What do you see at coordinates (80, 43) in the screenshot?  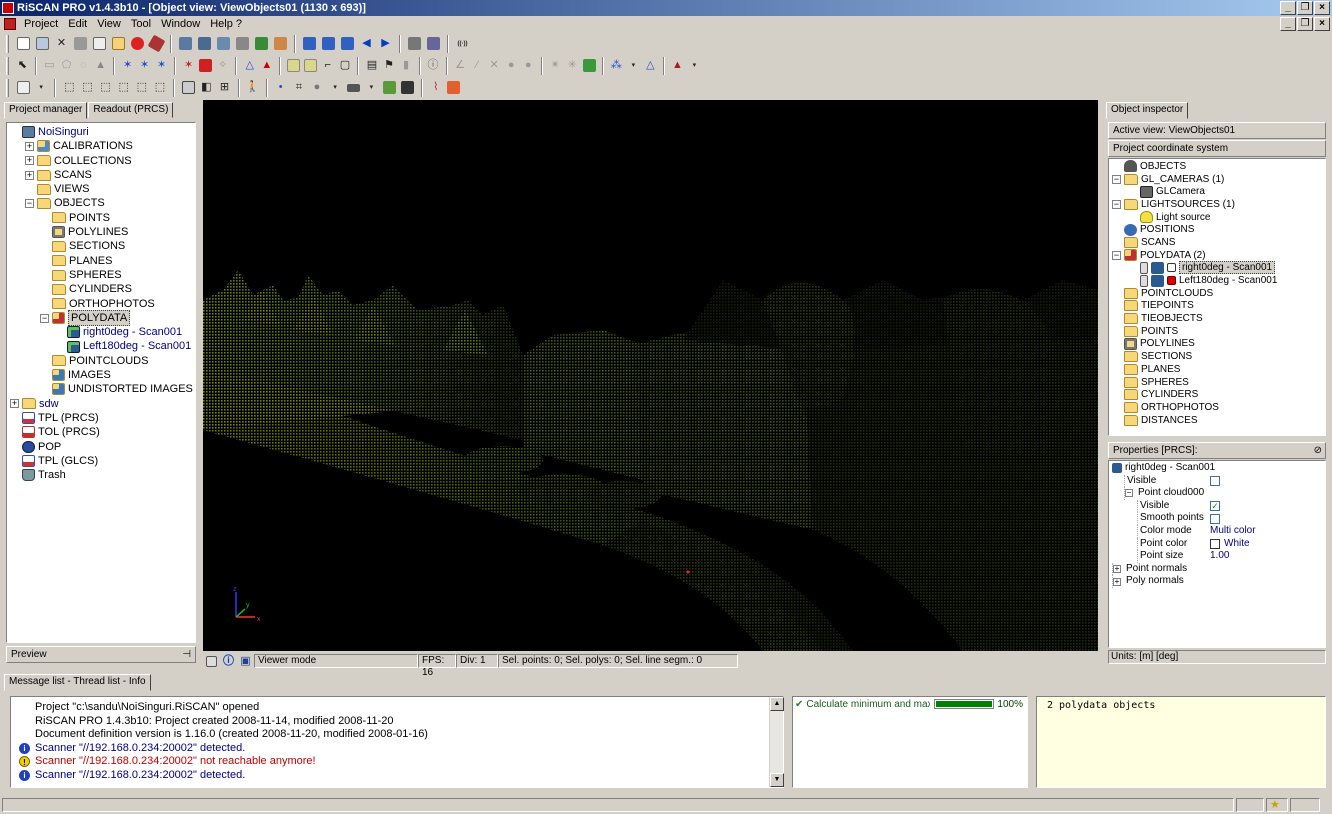 I see `tools-icon` at bounding box center [80, 43].